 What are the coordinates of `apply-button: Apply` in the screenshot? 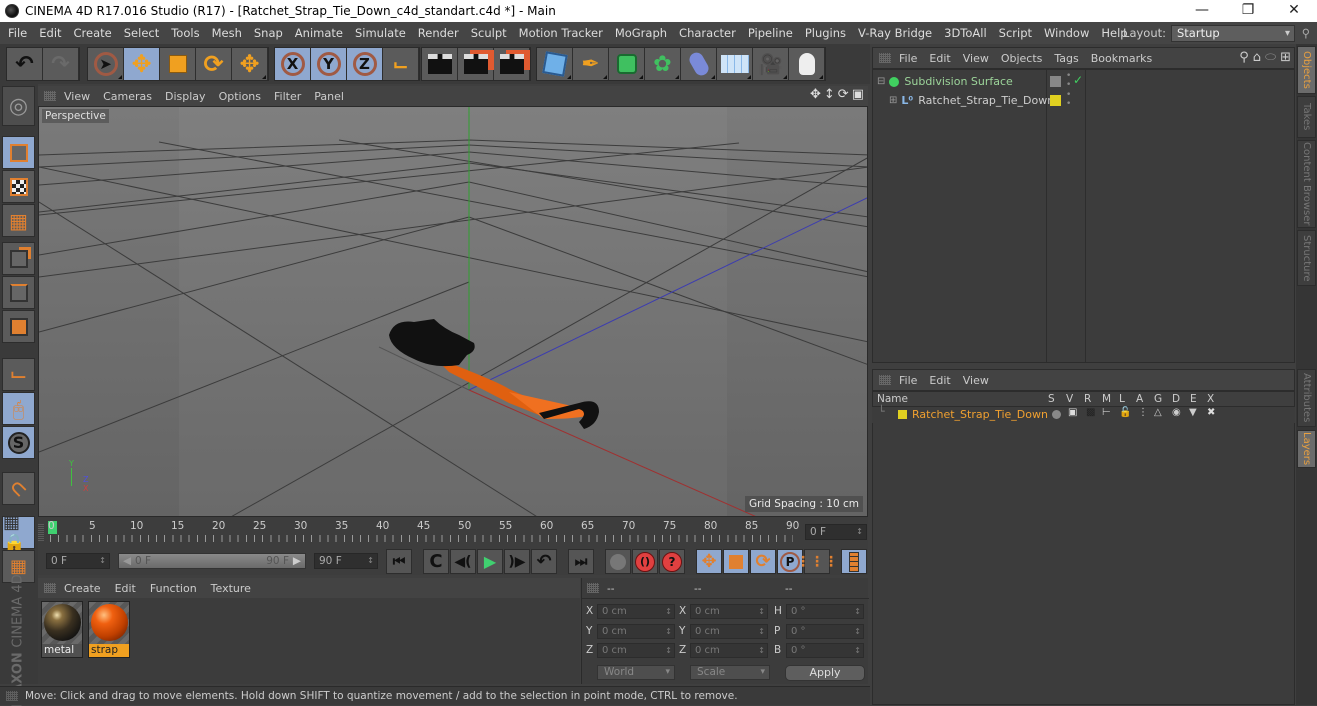 It's located at (825, 673).